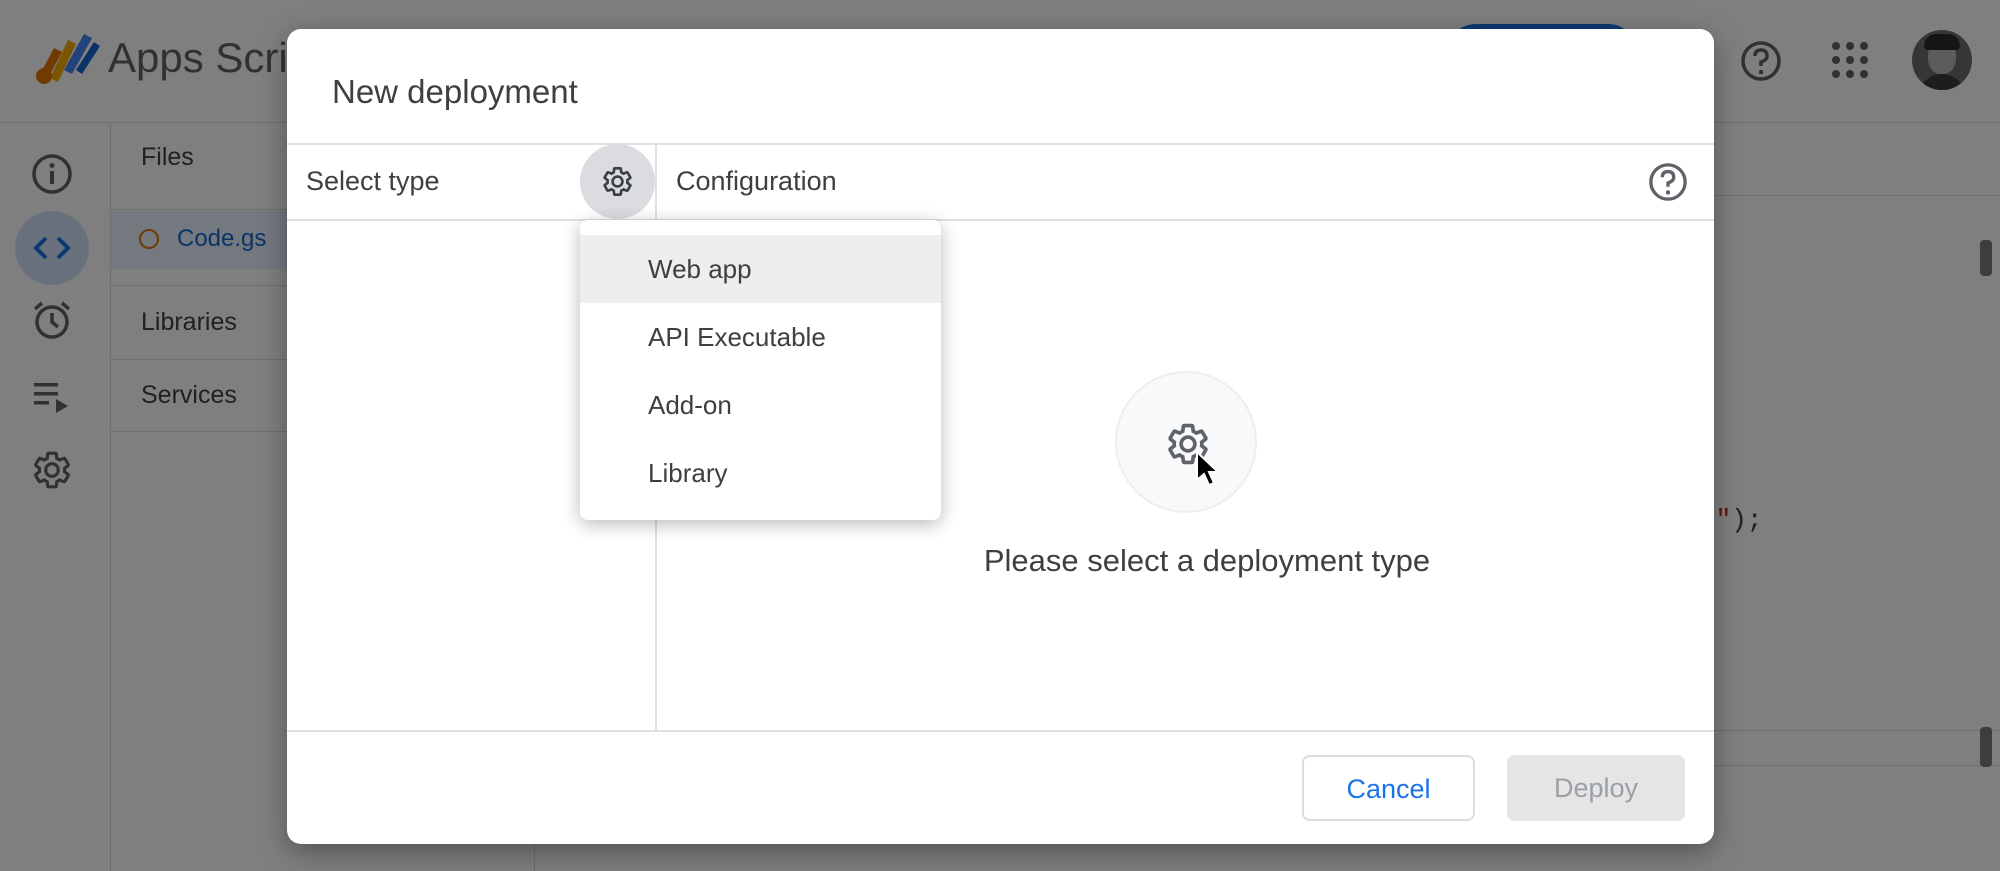 The image size is (2000, 871). Describe the element at coordinates (1207, 560) in the screenshot. I see `empty-state-message: Please select a deployment type` at that location.